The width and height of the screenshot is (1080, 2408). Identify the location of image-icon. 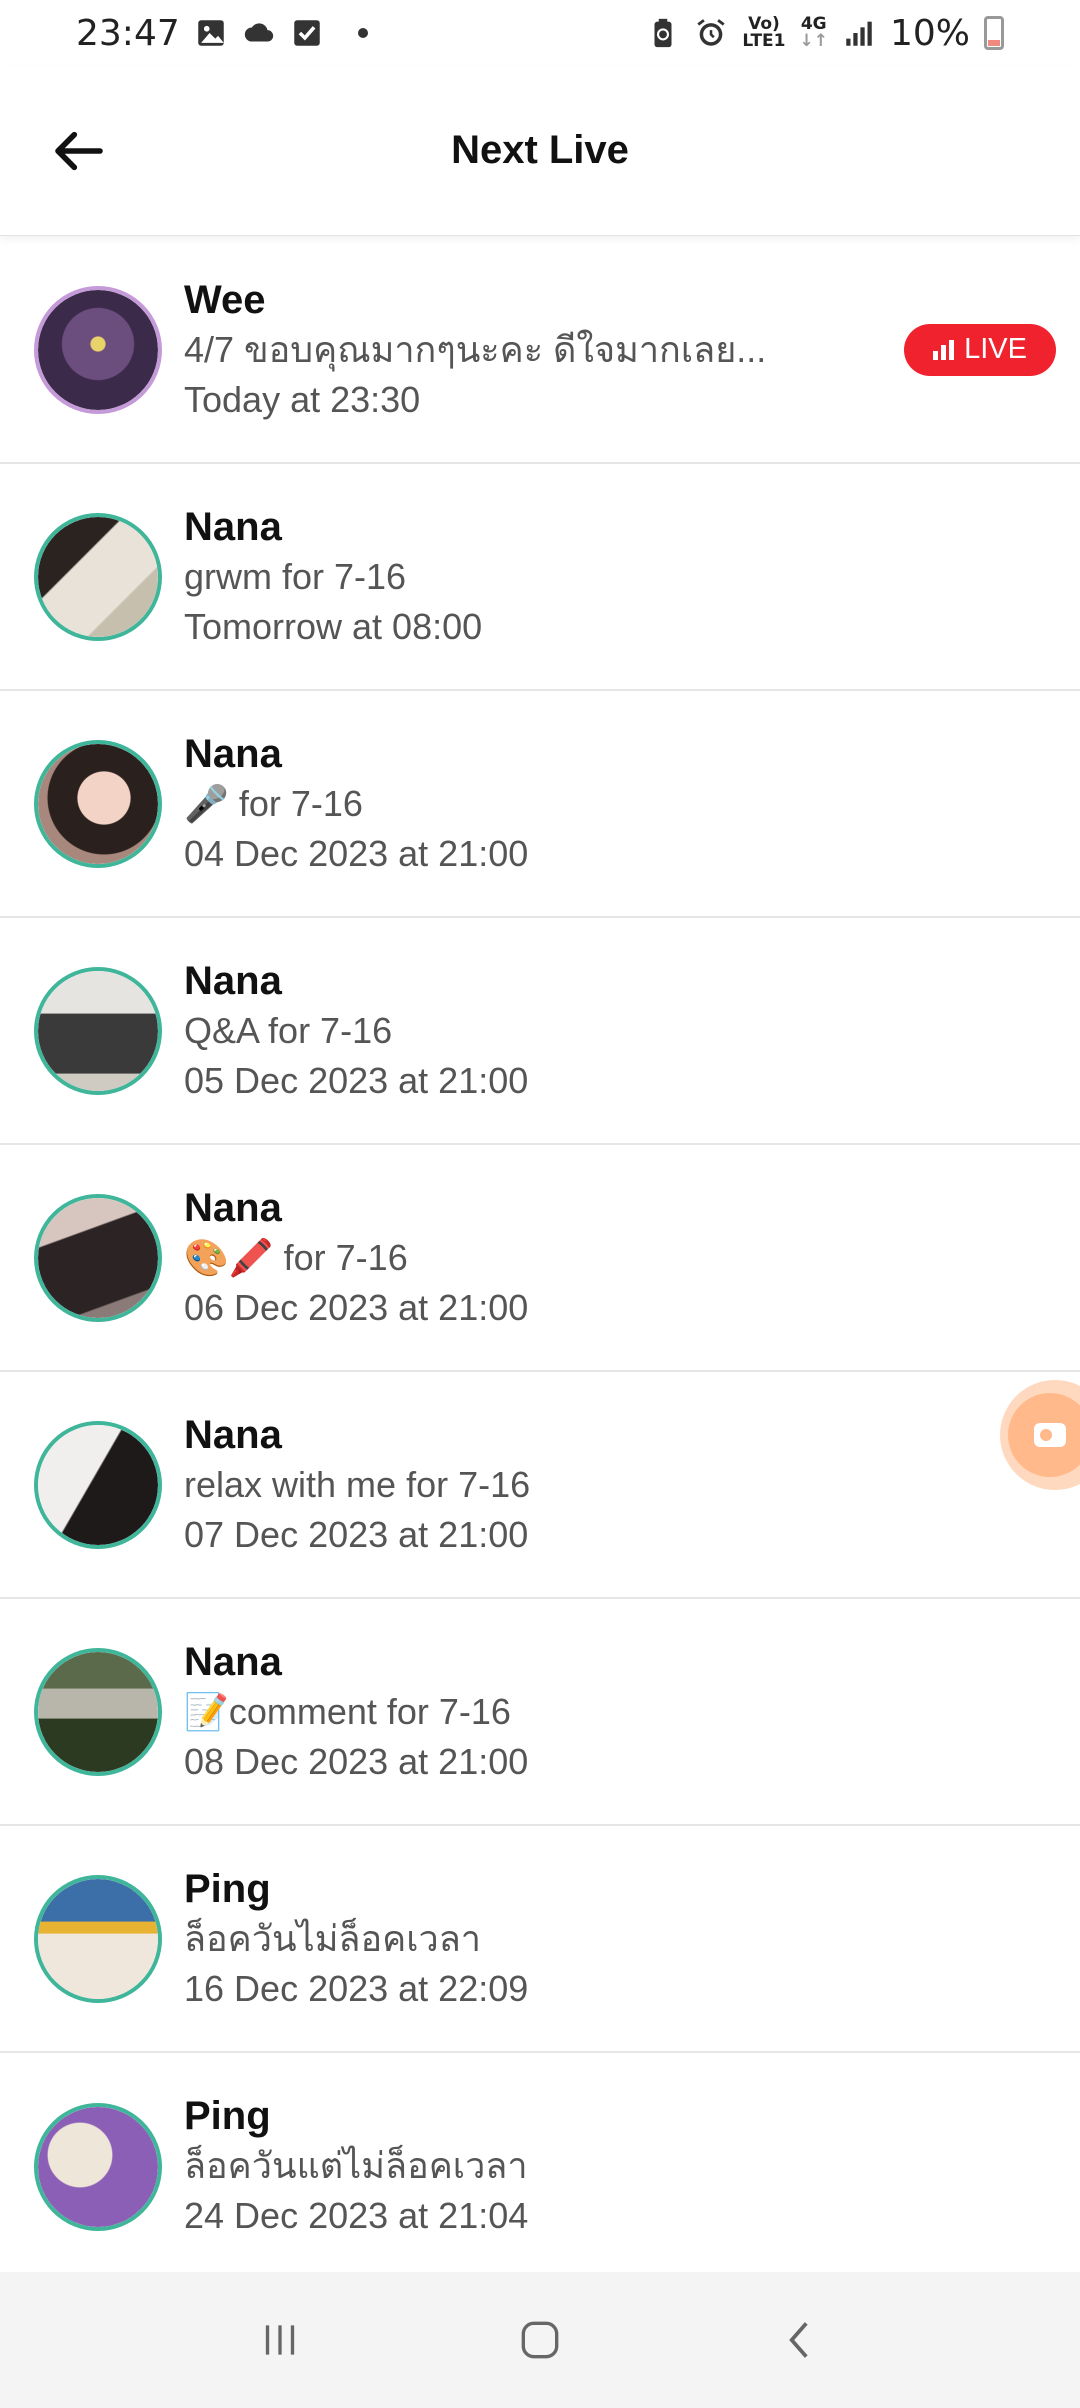
(211, 33).